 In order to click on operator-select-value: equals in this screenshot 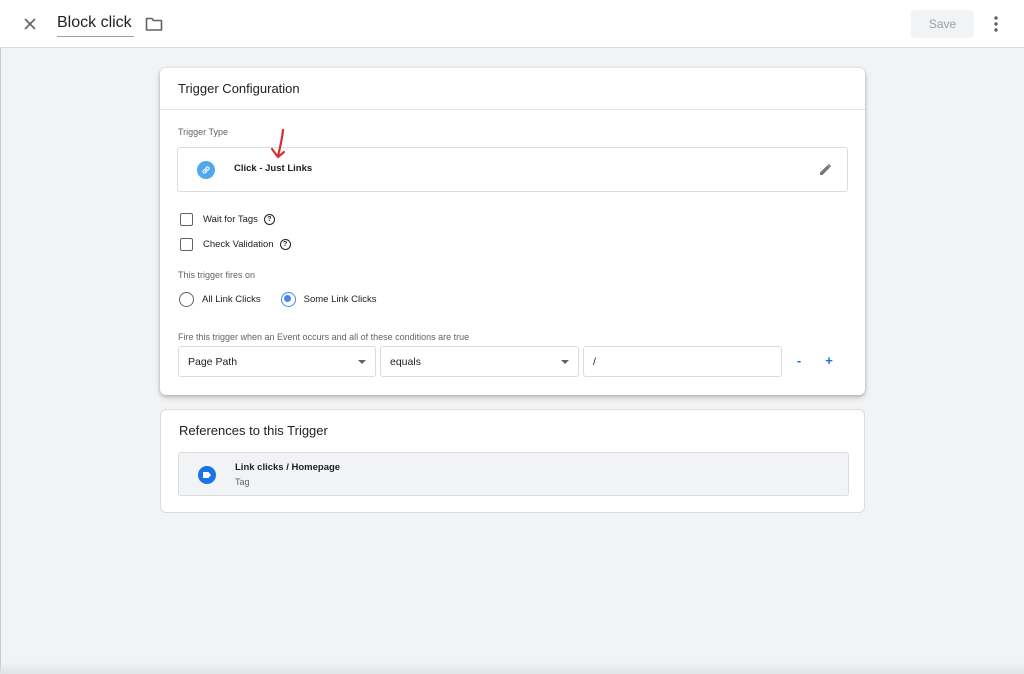, I will do `click(405, 362)`.